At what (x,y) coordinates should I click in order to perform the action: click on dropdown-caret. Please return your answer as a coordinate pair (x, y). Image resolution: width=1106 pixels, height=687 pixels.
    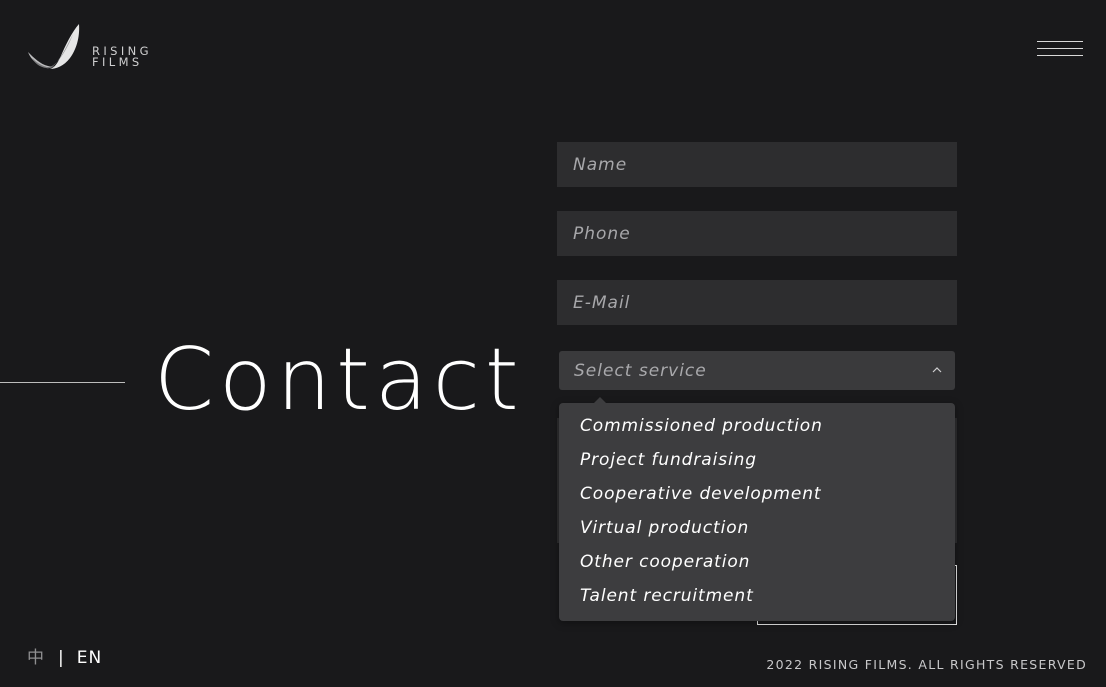
    Looking at the image, I should click on (600, 400).